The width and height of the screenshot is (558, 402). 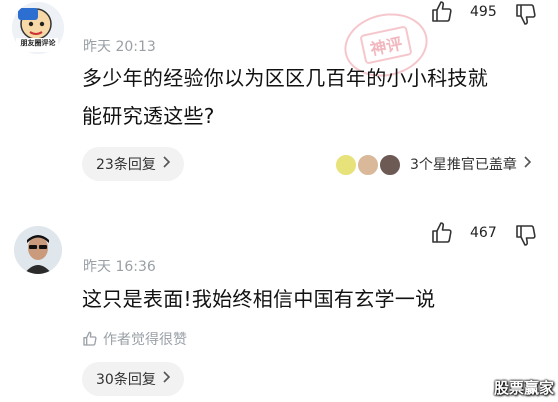 What do you see at coordinates (126, 380) in the screenshot?
I see `replies-label: 30条回复` at bounding box center [126, 380].